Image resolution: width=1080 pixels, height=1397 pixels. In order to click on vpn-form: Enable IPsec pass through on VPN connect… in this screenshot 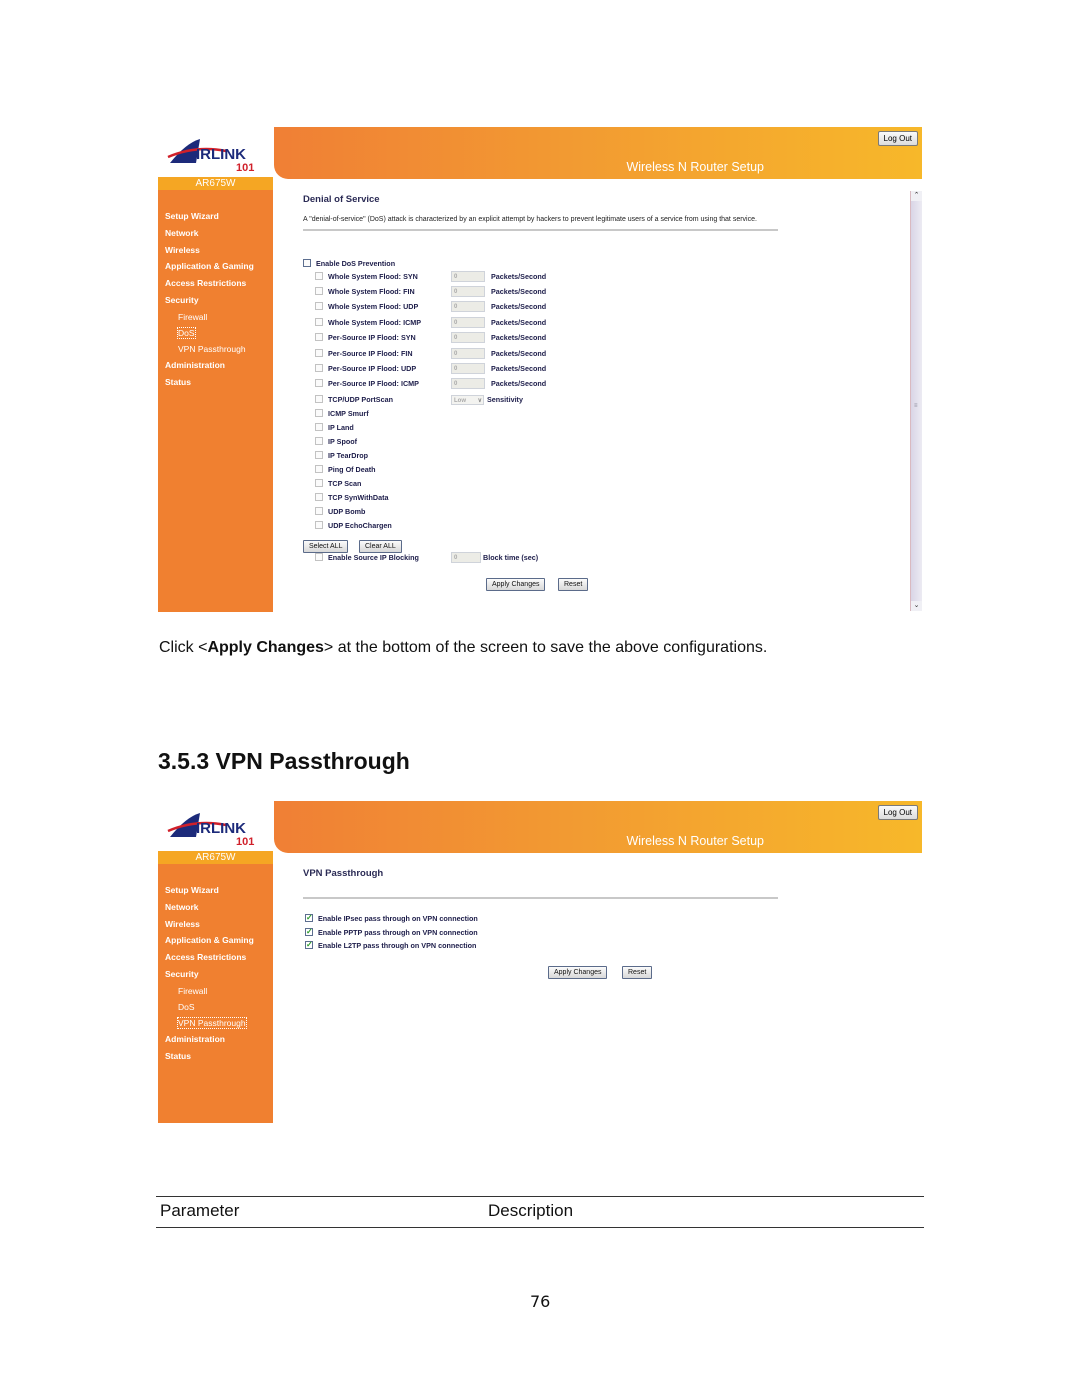, I will do `click(503, 946)`.